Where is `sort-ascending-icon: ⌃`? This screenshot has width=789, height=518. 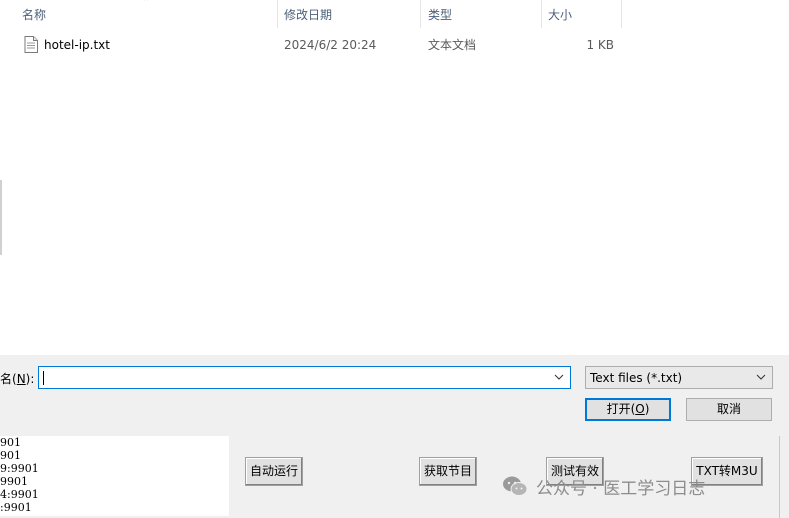
sort-ascending-icon: ⌃ is located at coordinates (146, 4).